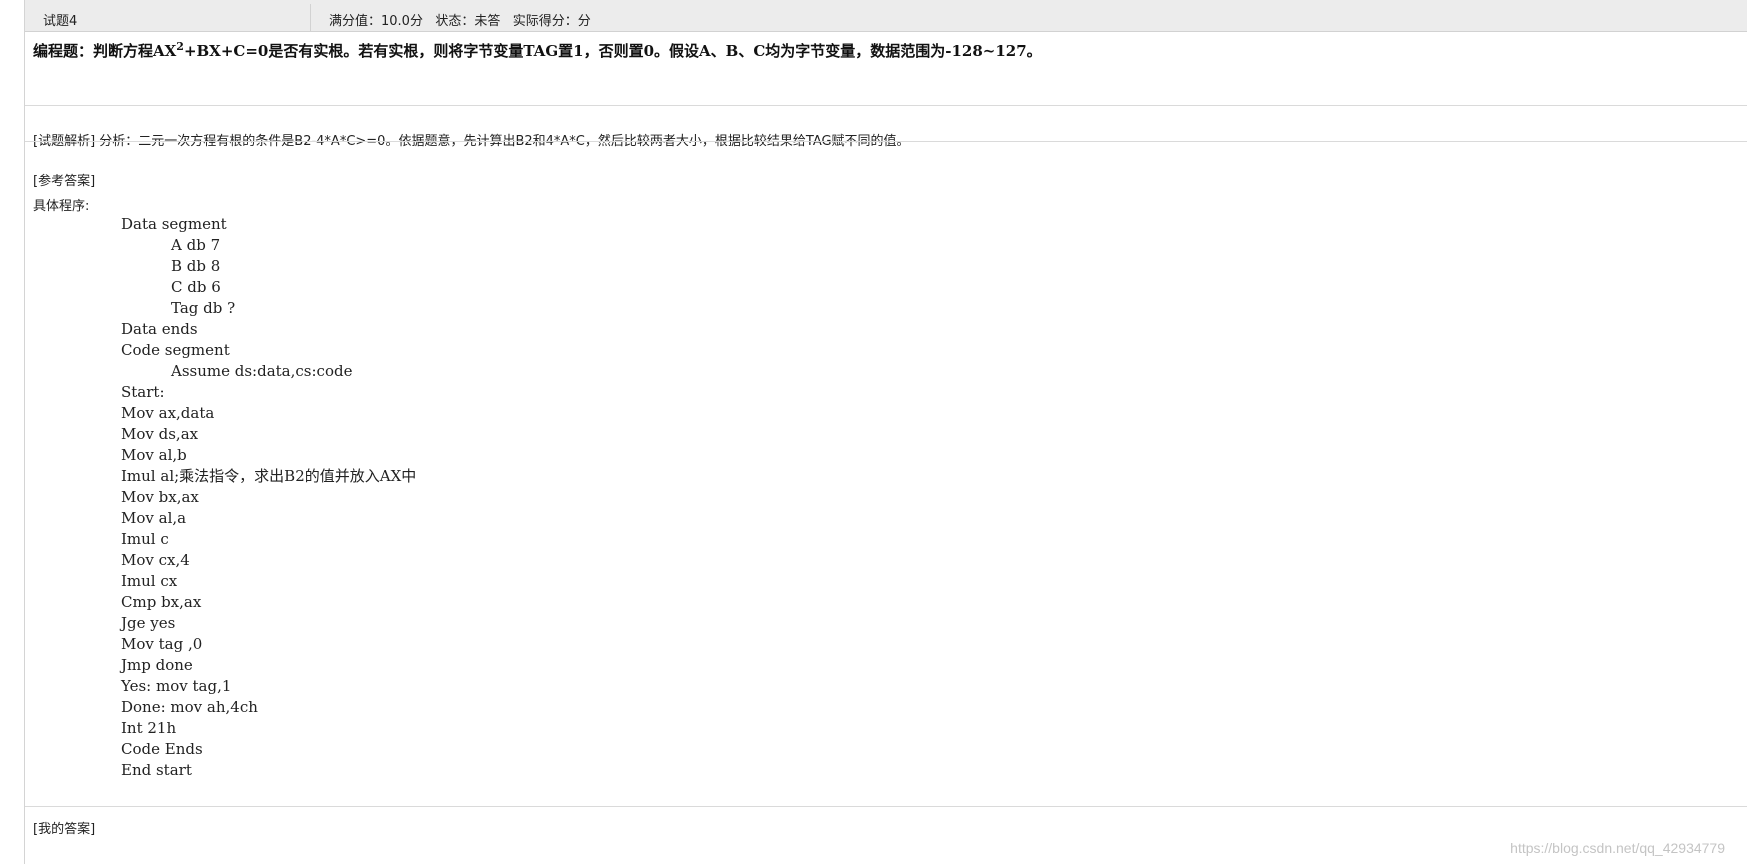 This screenshot has height=864, width=1747. What do you see at coordinates (105, 51) in the screenshot?
I see `question-text-part1: 编程题：判断方程AX` at bounding box center [105, 51].